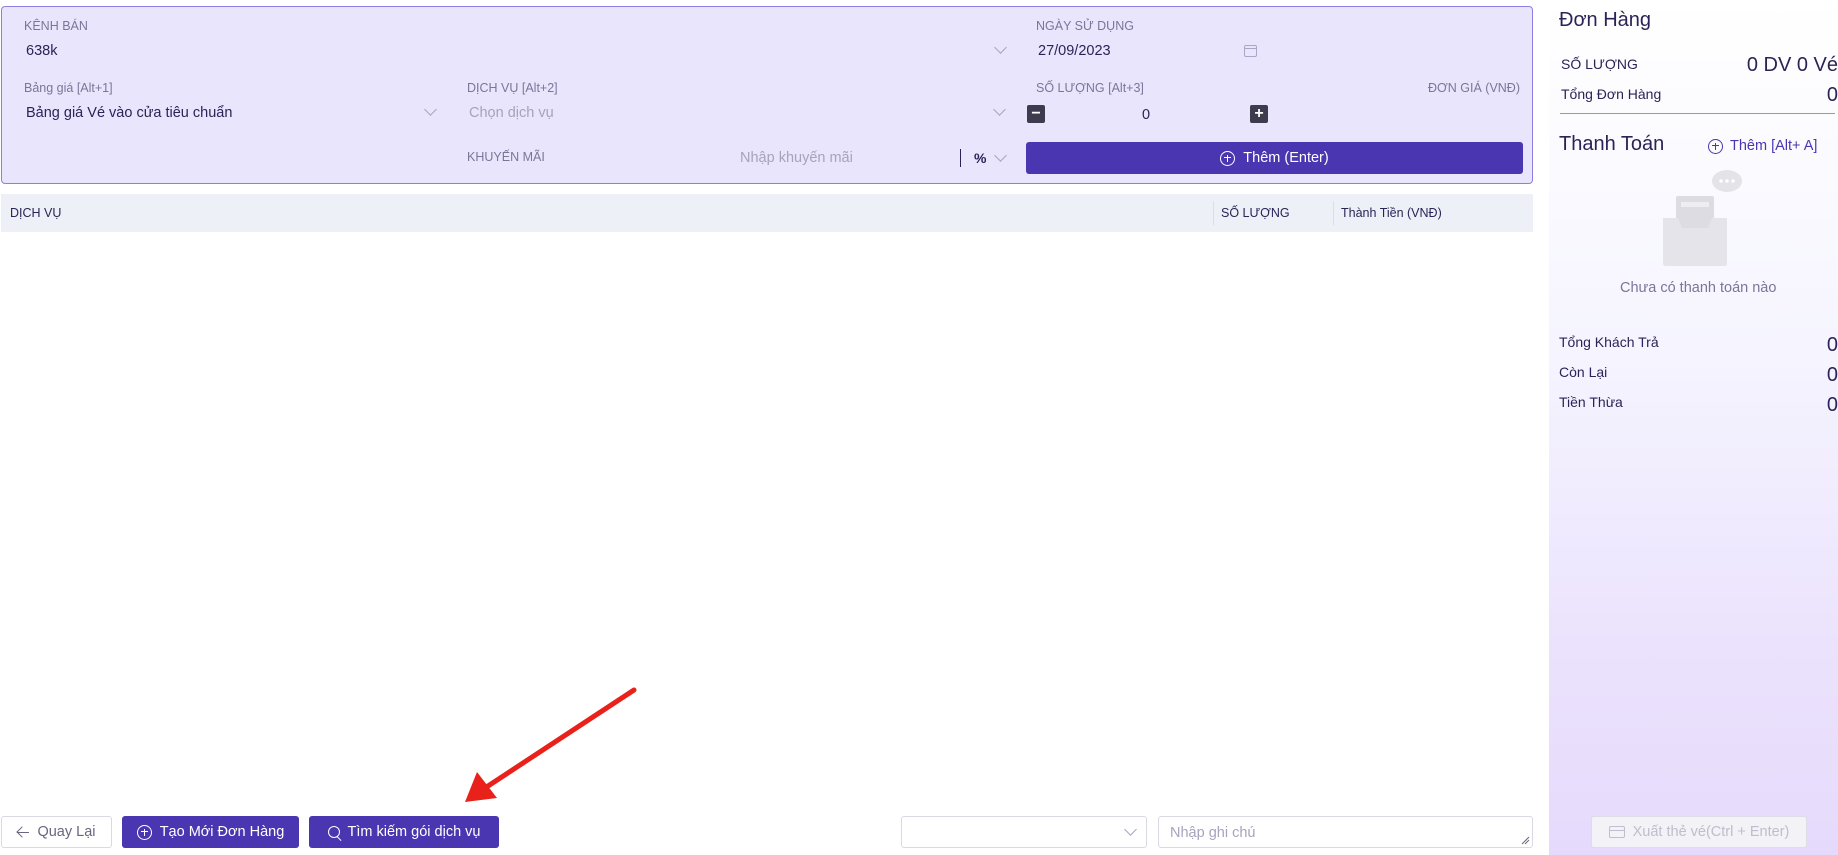  Describe the element at coordinates (1259, 114) in the screenshot. I see `plus-button: +` at that location.